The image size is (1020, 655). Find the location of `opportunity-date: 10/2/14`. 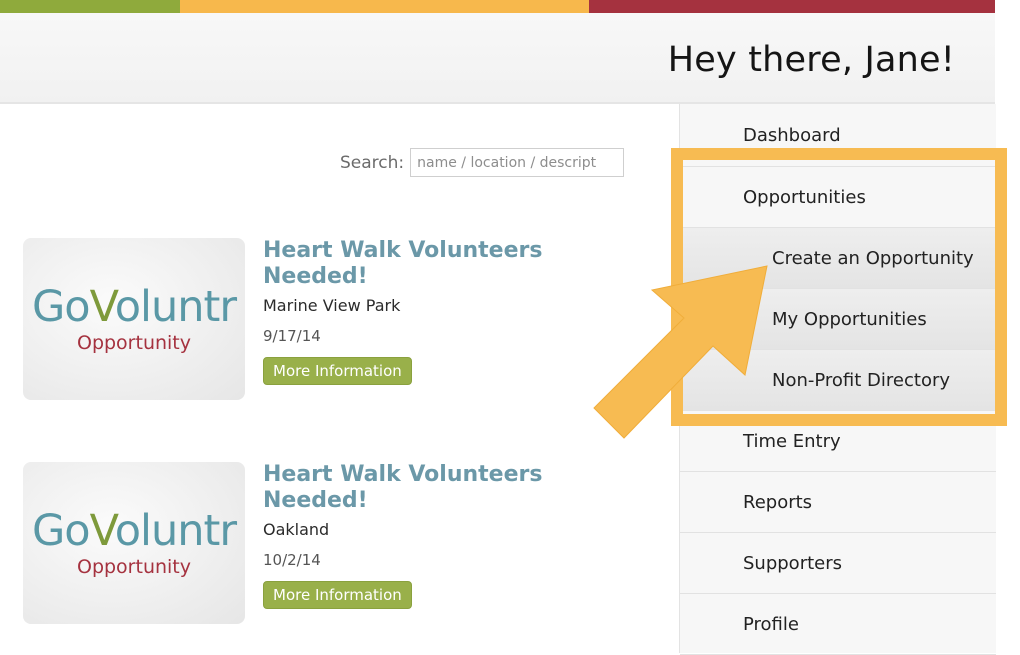

opportunity-date: 10/2/14 is located at coordinates (292, 560).